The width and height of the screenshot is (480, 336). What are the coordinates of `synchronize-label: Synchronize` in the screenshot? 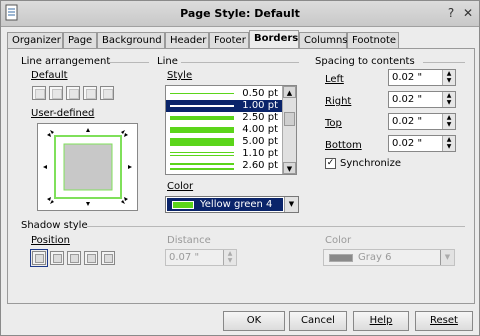 It's located at (370, 163).